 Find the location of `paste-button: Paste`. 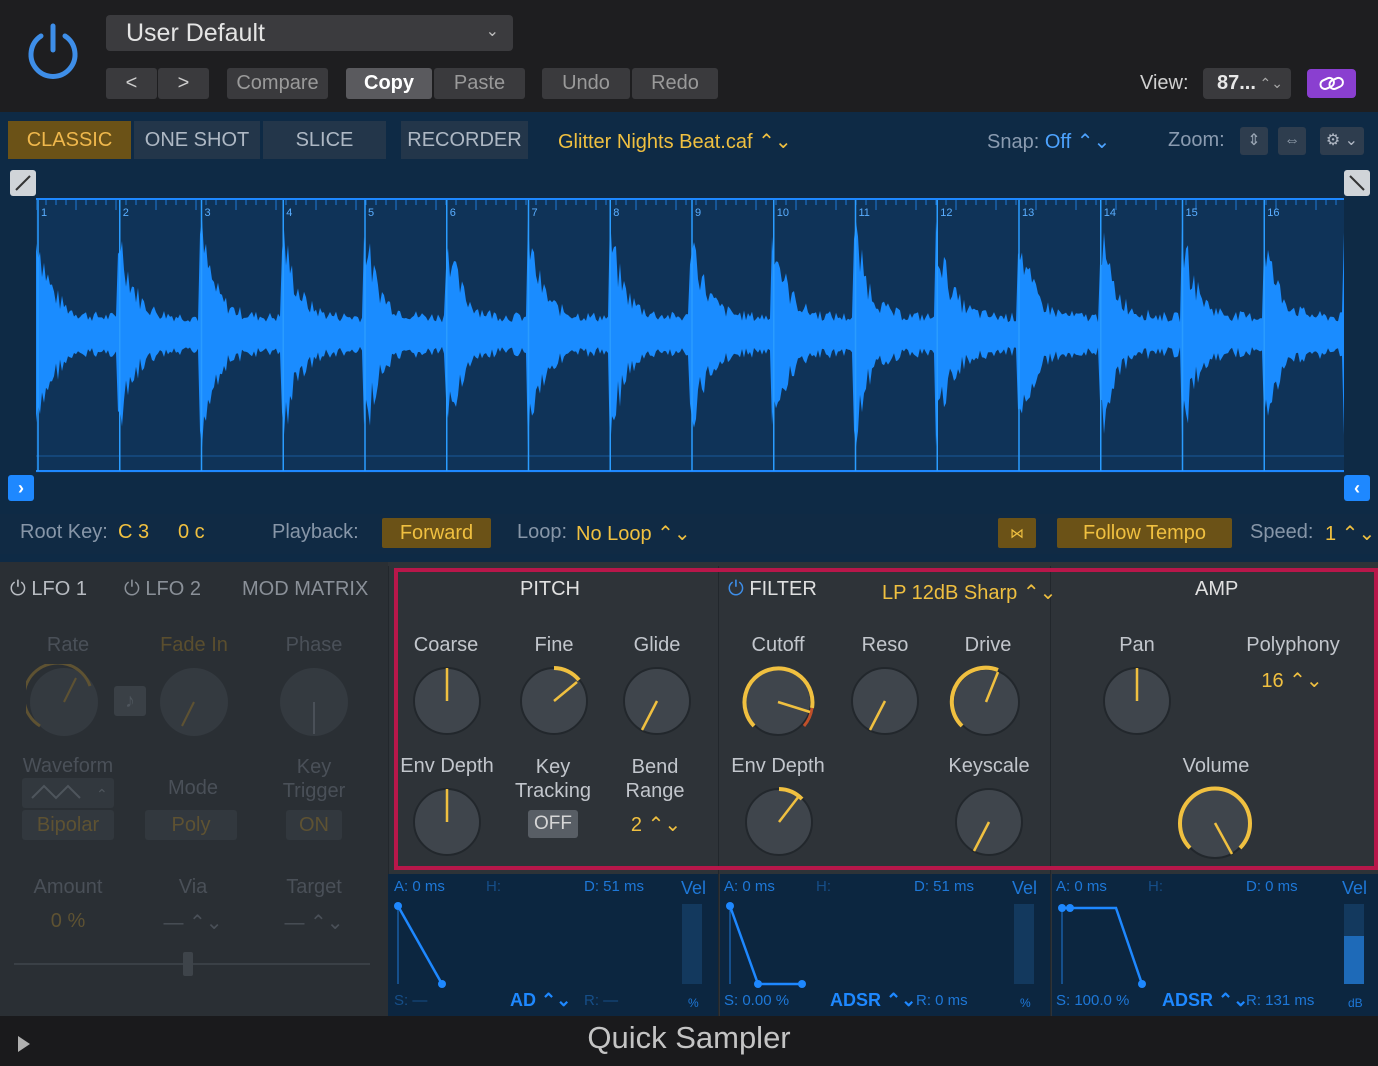

paste-button: Paste is located at coordinates (479, 83).